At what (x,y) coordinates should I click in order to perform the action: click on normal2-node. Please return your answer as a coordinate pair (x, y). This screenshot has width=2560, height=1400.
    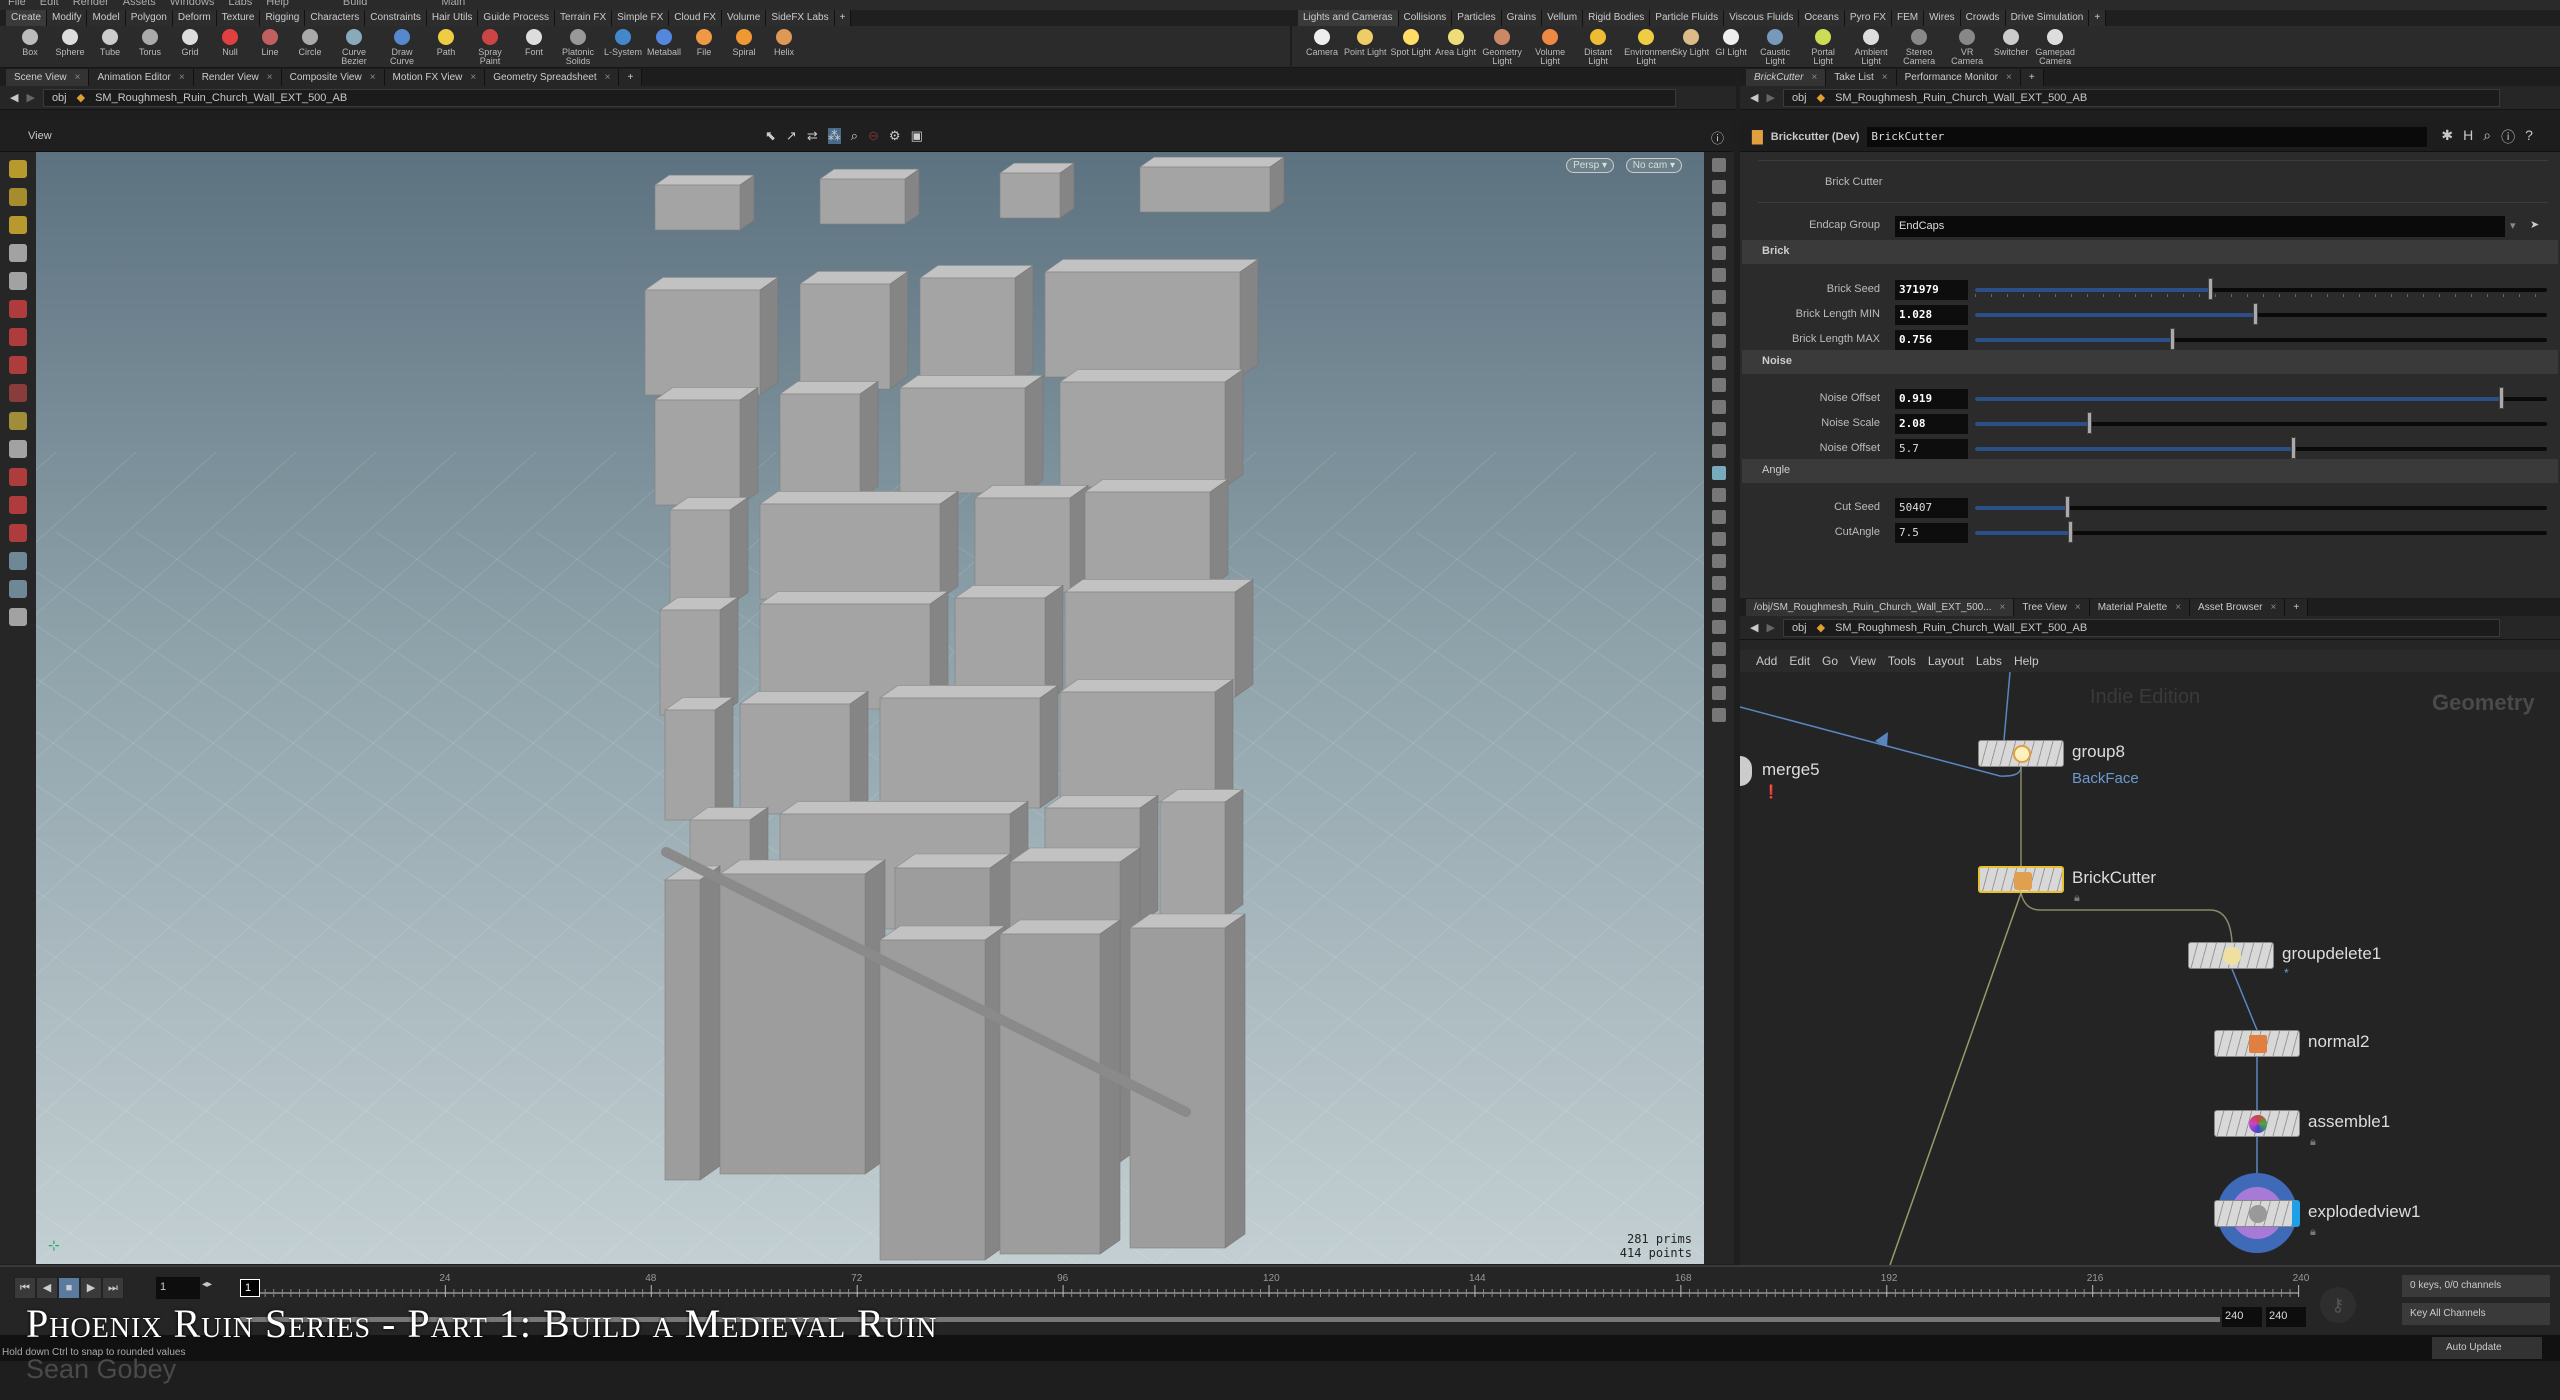
    Looking at the image, I should click on (2257, 1043).